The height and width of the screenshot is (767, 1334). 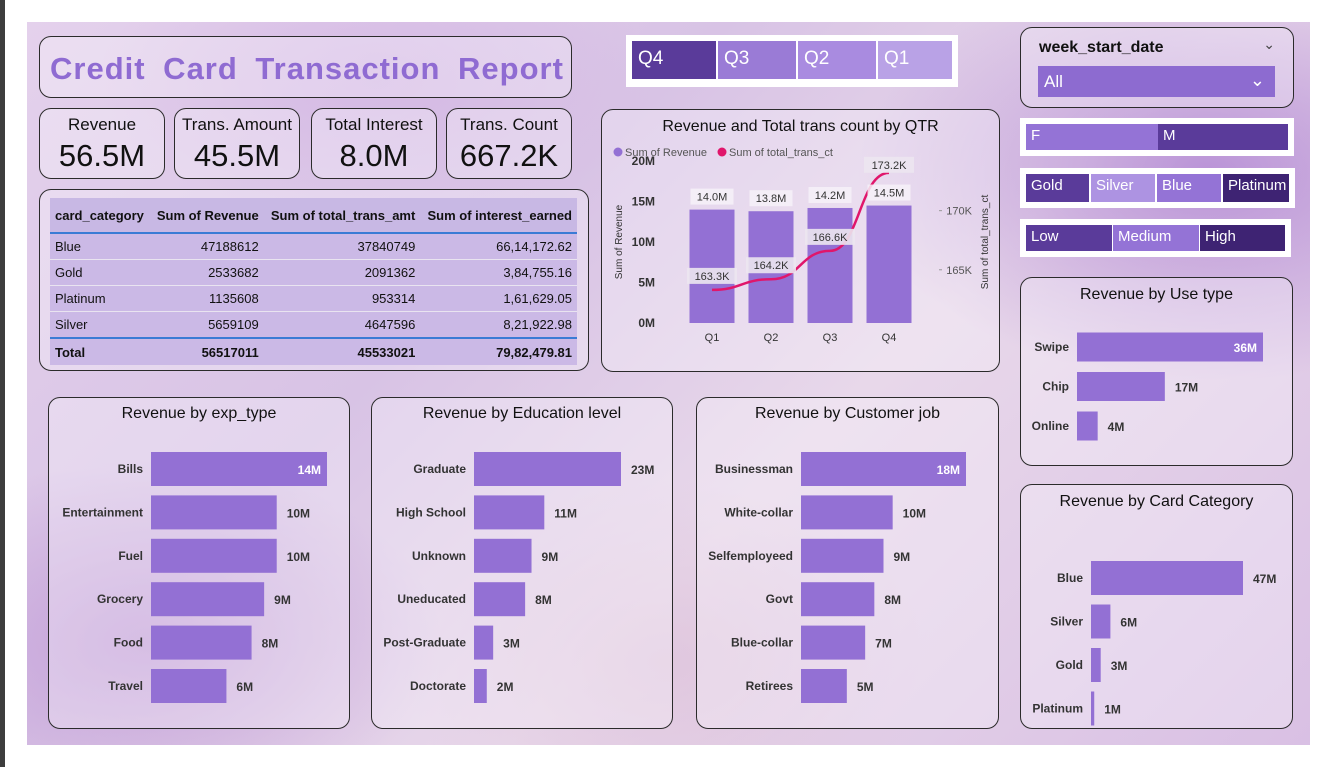 I want to click on card-category-chart: Blue 47M Silver 6M Gold 3M Platinum 1M, so click(x=1154, y=643).